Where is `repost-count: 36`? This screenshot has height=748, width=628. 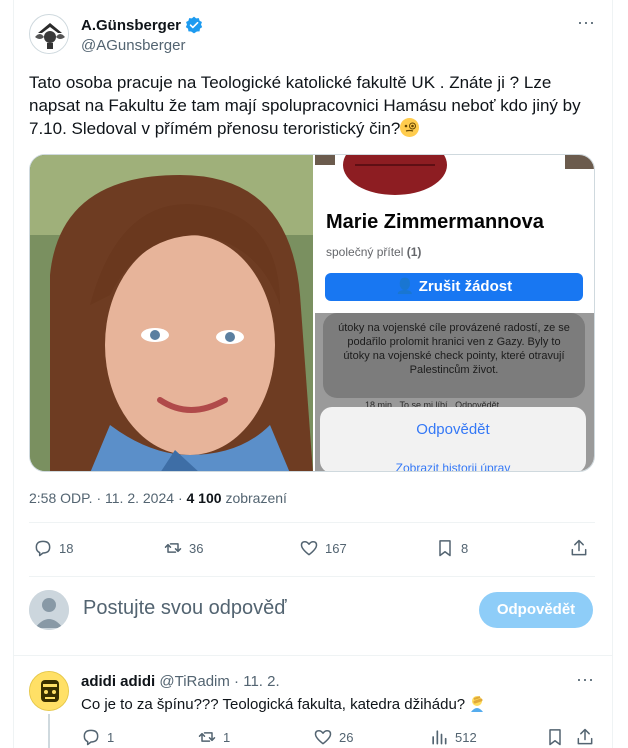 repost-count: 36 is located at coordinates (196, 548).